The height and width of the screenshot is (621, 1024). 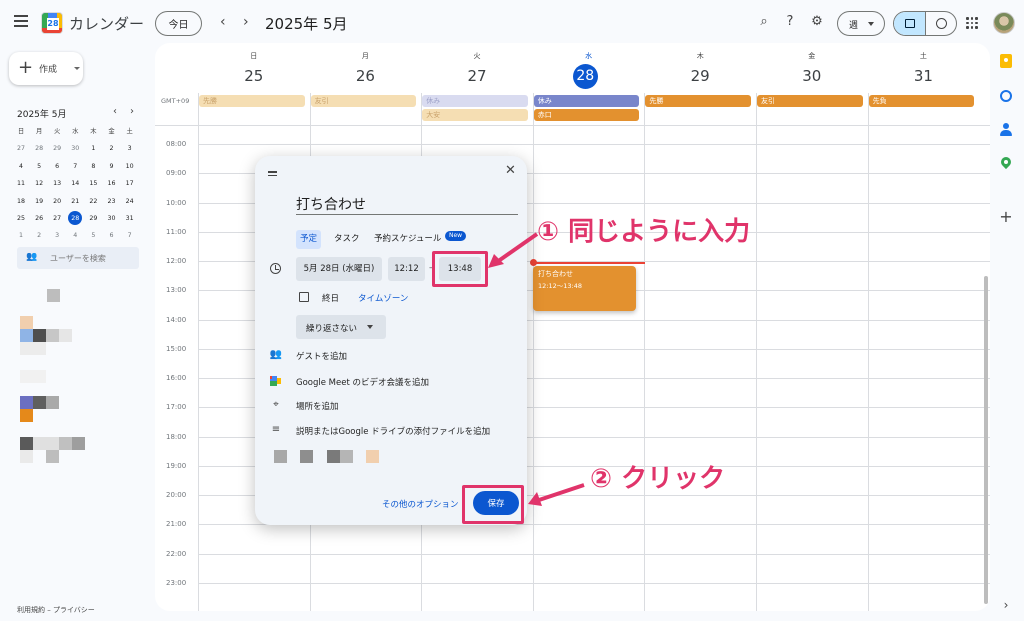 What do you see at coordinates (407, 239) in the screenshot?
I see `tab-appointment-schedule: 予約スケジュール` at bounding box center [407, 239].